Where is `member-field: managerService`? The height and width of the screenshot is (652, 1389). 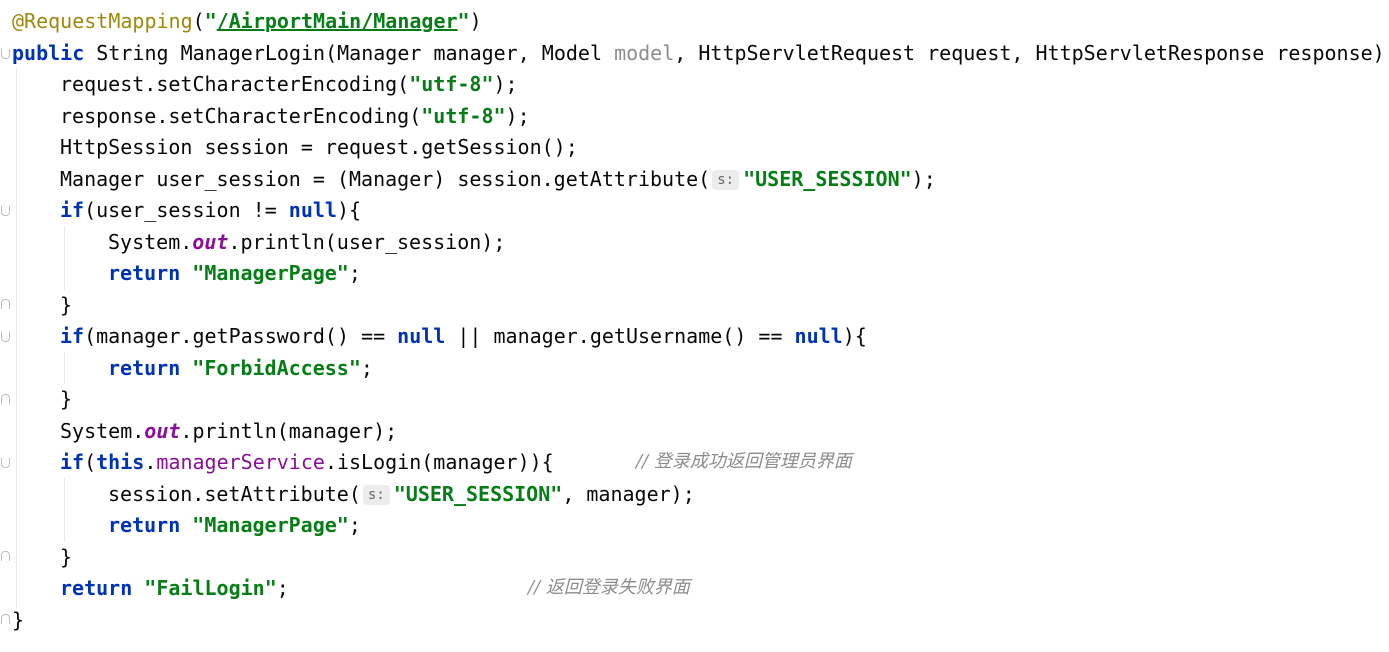 member-field: managerService is located at coordinates (240, 462).